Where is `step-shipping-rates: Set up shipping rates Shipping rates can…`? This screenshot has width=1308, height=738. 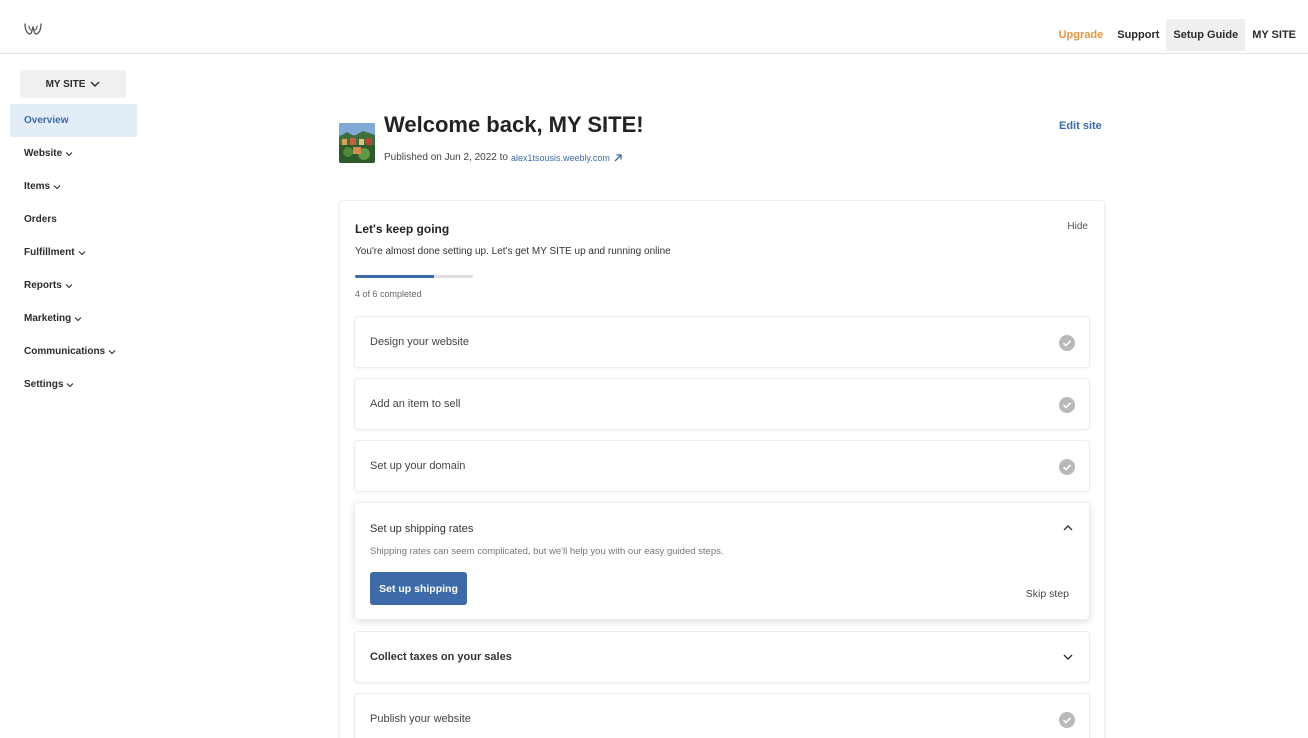 step-shipping-rates: Set up shipping rates Shipping rates can… is located at coordinates (722, 561).